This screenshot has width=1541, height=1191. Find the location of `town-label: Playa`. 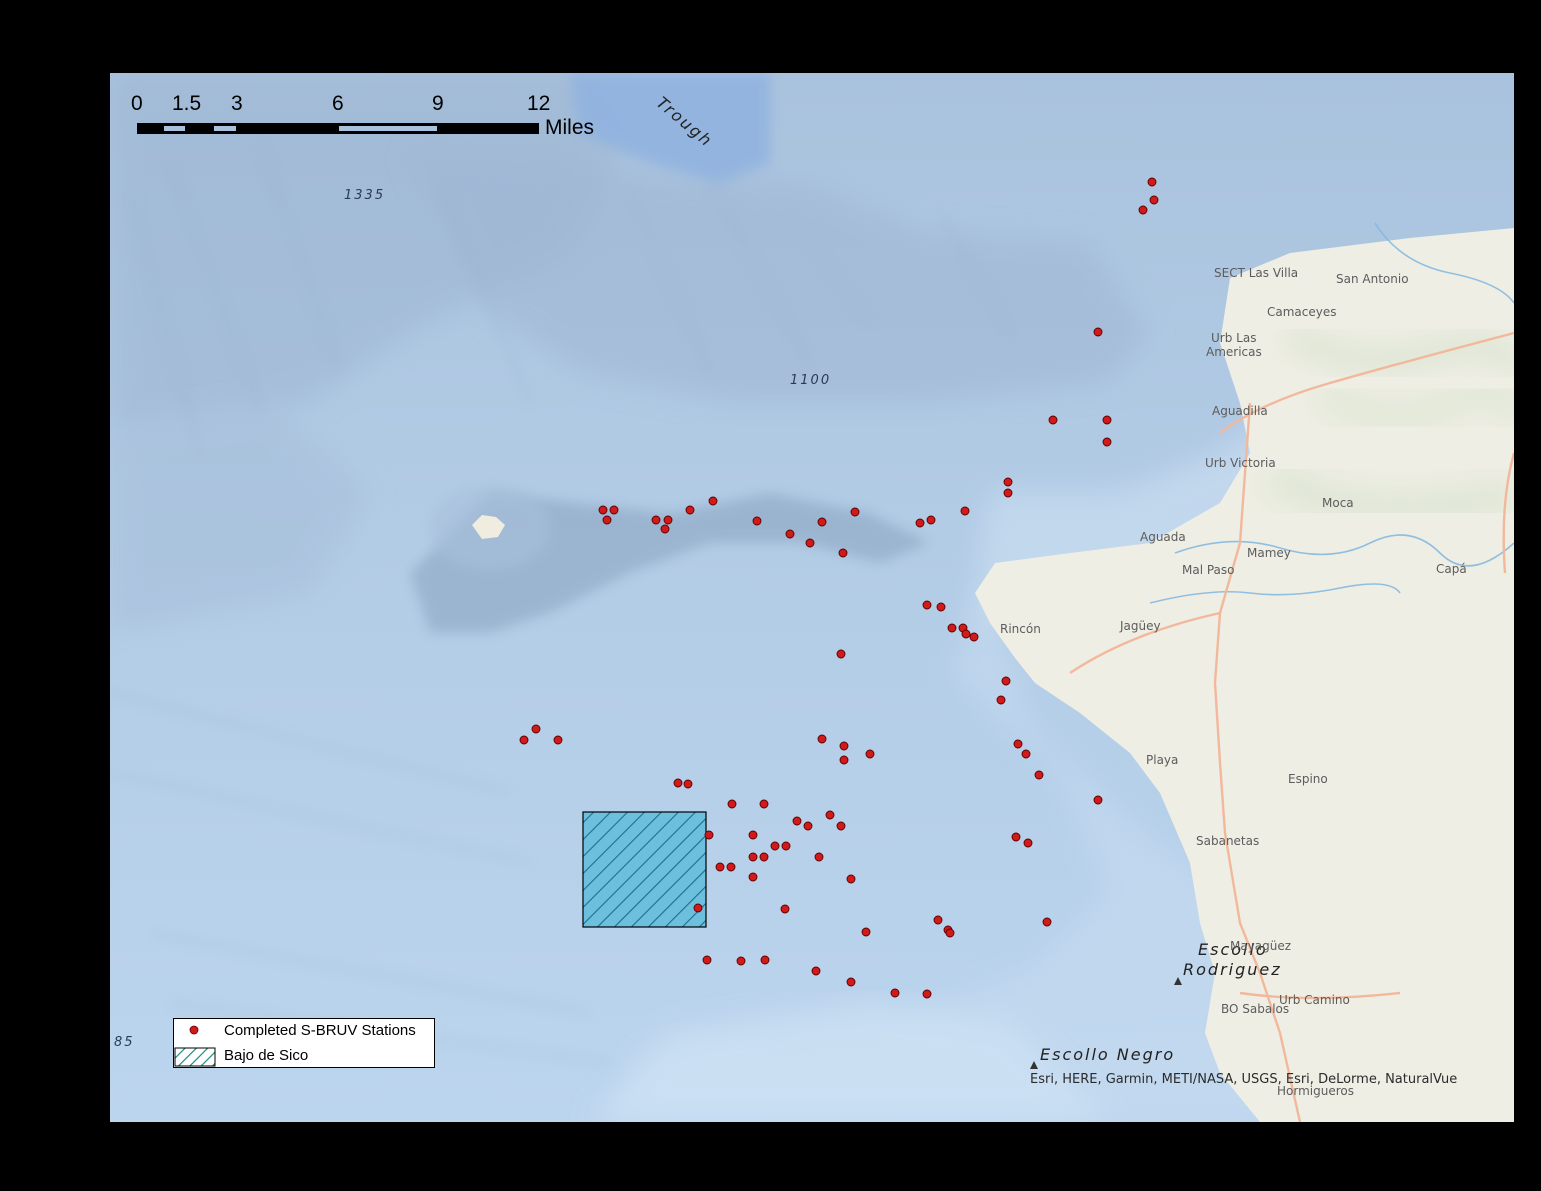

town-label: Playa is located at coordinates (1162, 760).